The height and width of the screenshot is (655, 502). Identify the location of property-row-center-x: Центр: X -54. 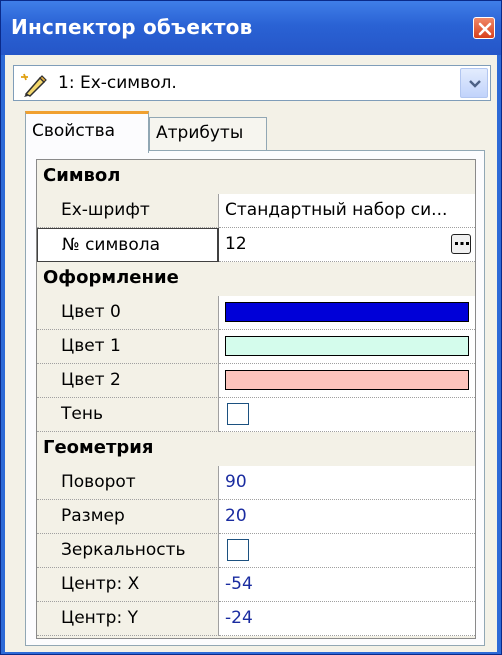
(256, 585).